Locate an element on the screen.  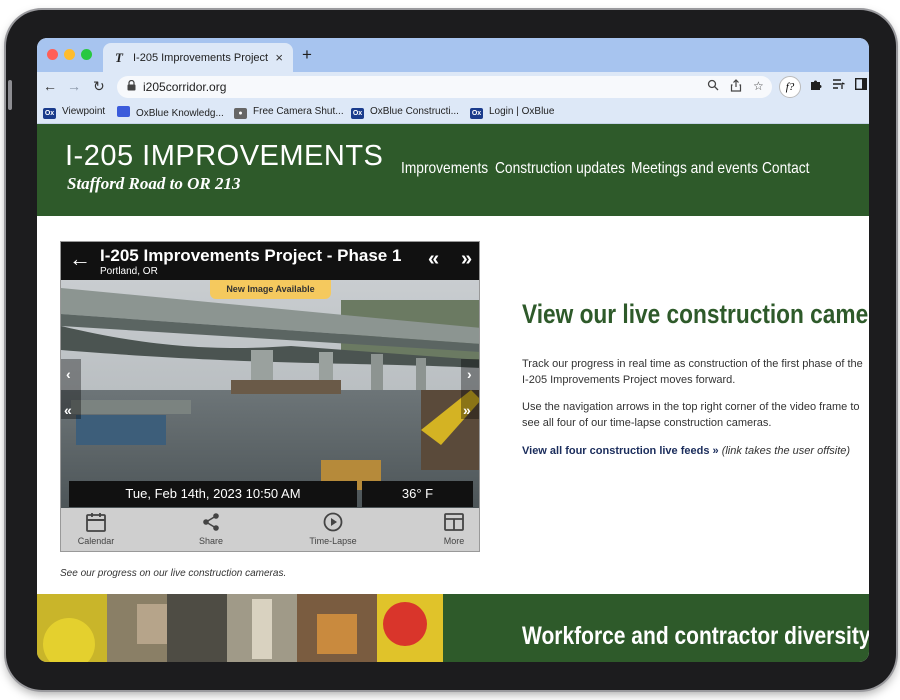
bookmark-label: Login | OxBlue is located at coordinates (522, 111).